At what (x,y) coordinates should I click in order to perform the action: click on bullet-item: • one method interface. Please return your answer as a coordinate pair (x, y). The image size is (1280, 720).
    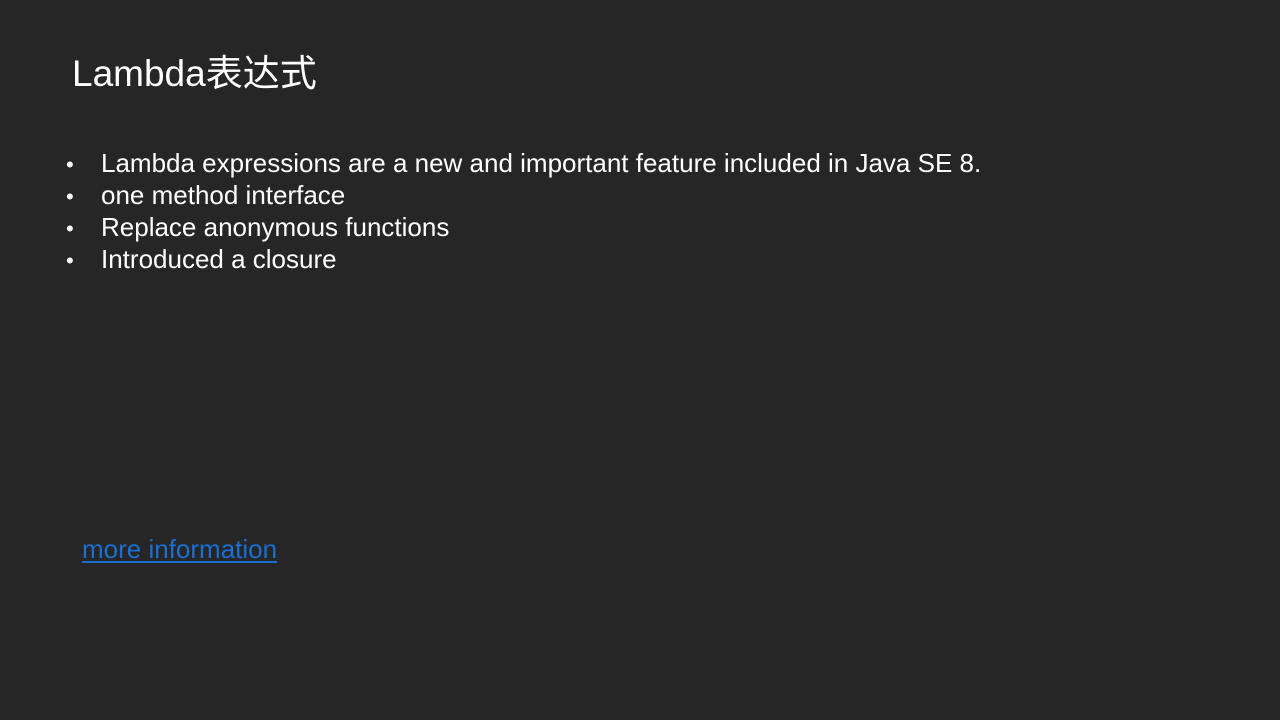
    Looking at the image, I should click on (523, 195).